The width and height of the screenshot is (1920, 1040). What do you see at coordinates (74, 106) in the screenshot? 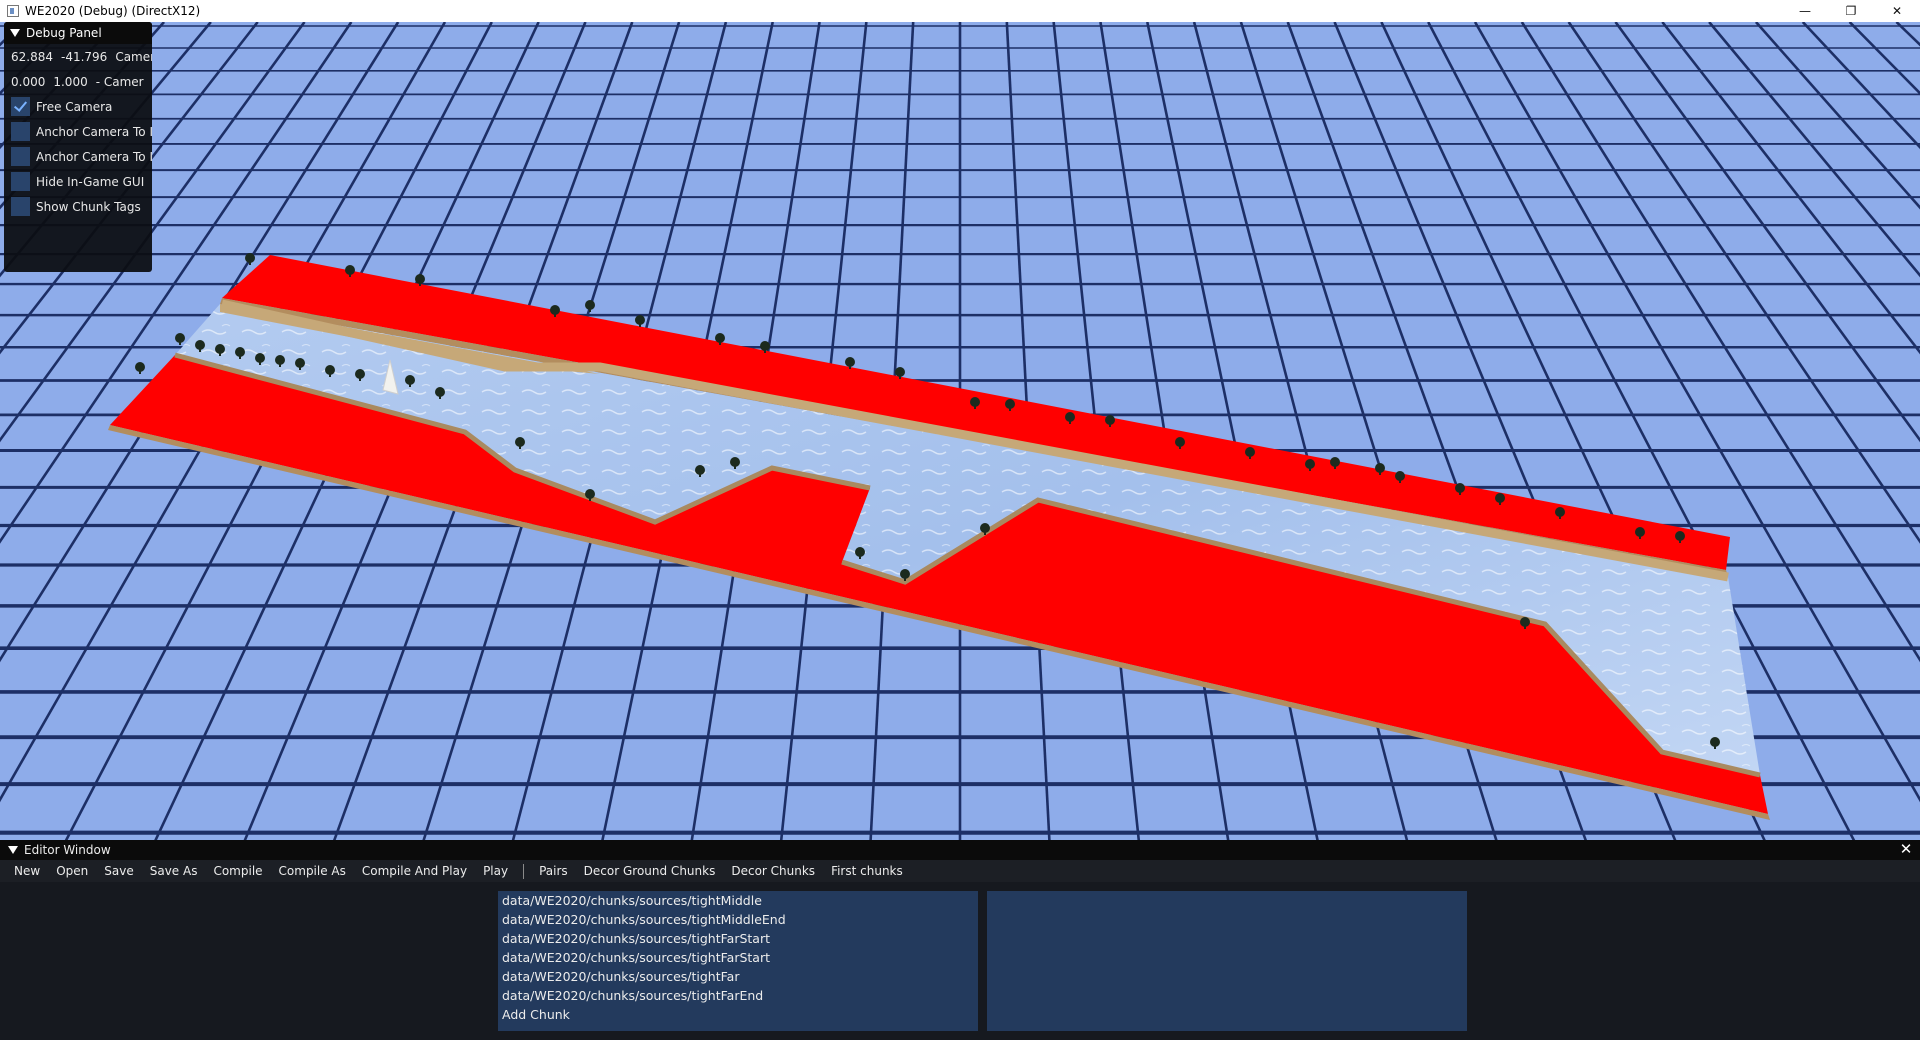
I see `checkbox-label: Free Camera` at bounding box center [74, 106].